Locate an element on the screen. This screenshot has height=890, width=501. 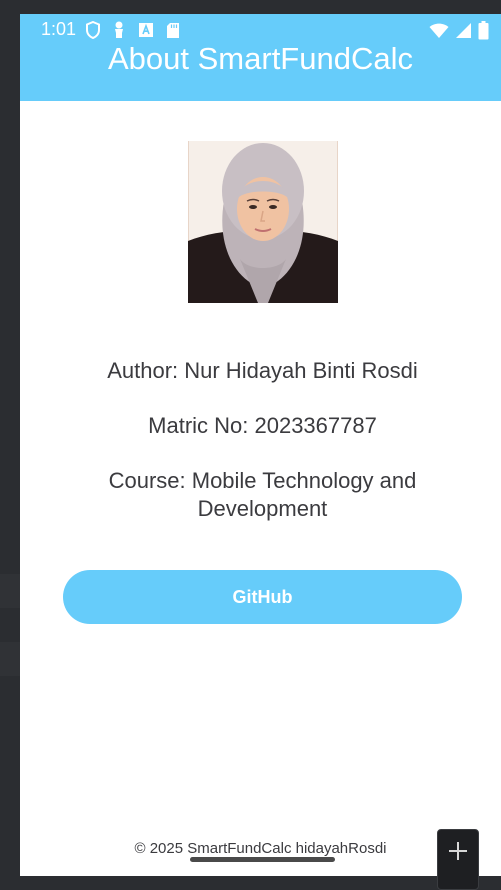
author-text: Author: Nur Hidayah Binti Rosdi is located at coordinates (262, 370).